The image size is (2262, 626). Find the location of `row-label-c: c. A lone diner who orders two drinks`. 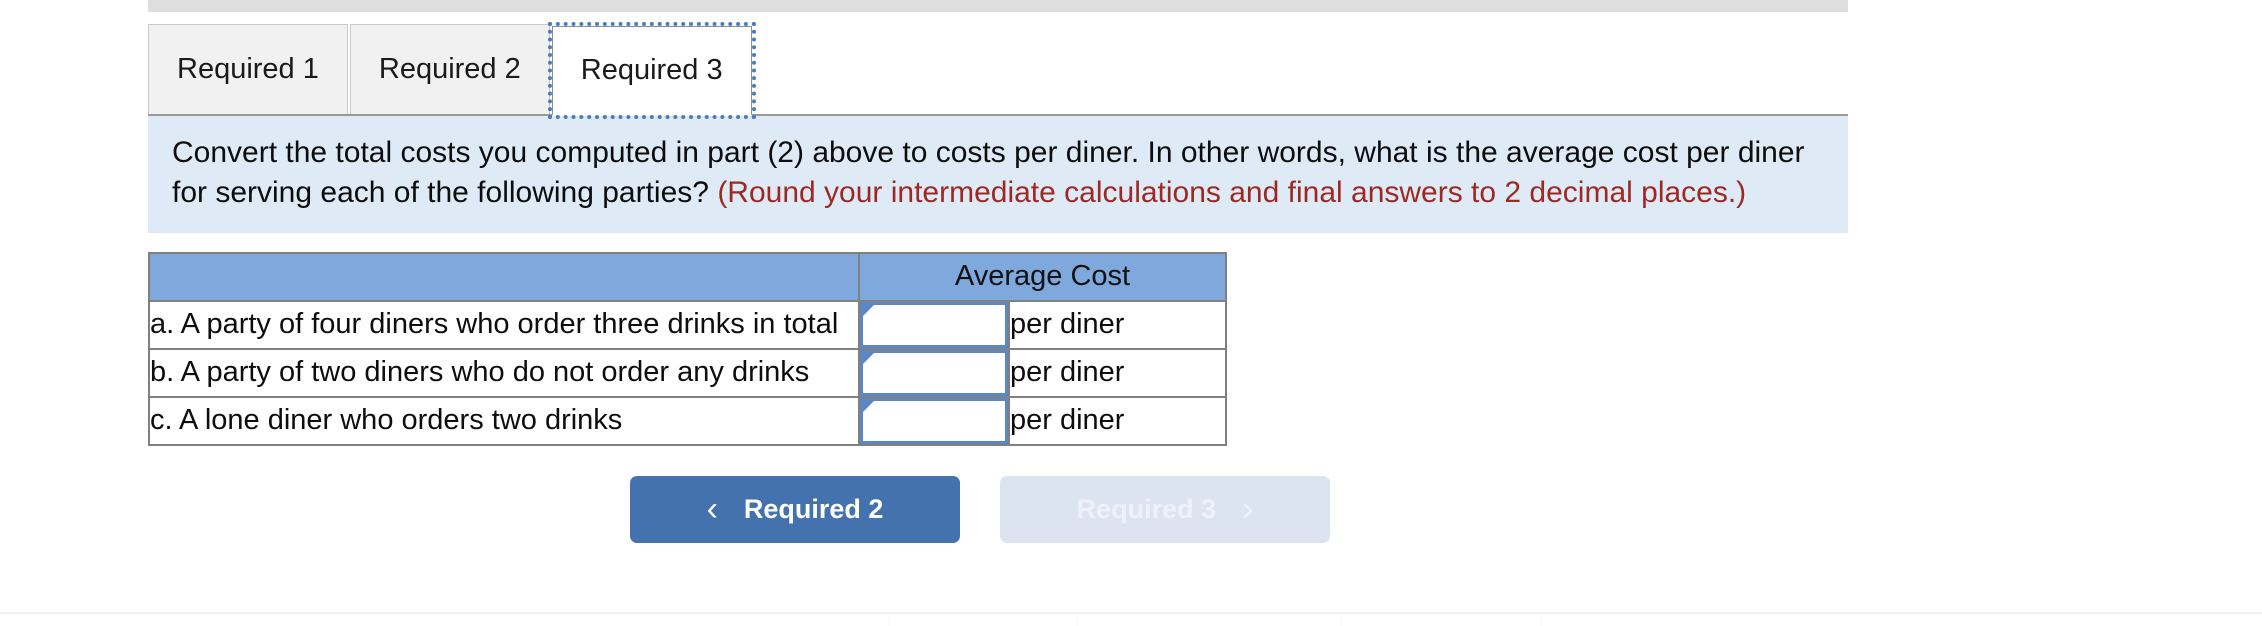

row-label-c: c. A lone diner who orders two drinks is located at coordinates (504, 420).